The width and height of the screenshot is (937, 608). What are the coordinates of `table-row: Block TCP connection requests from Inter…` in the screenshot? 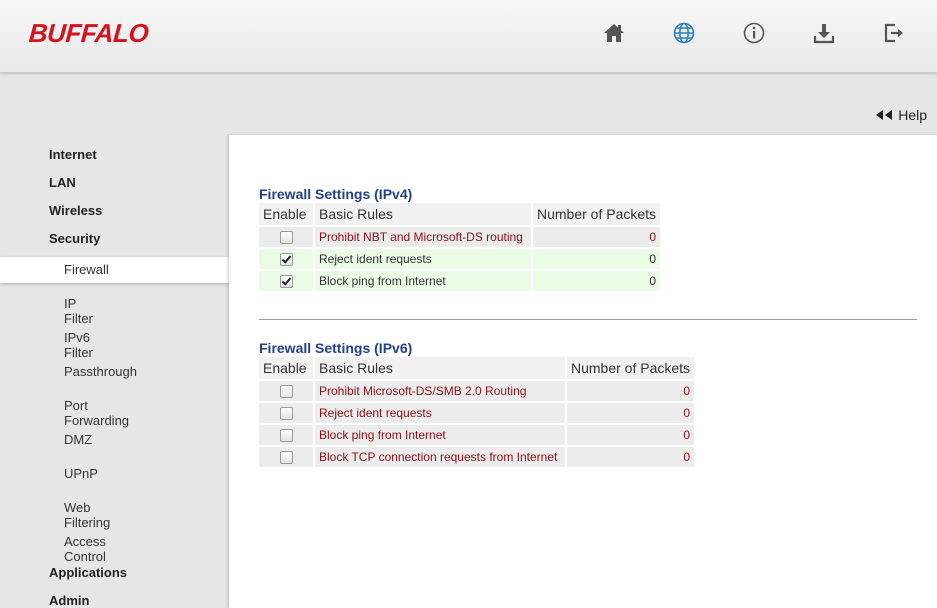 It's located at (477, 457).